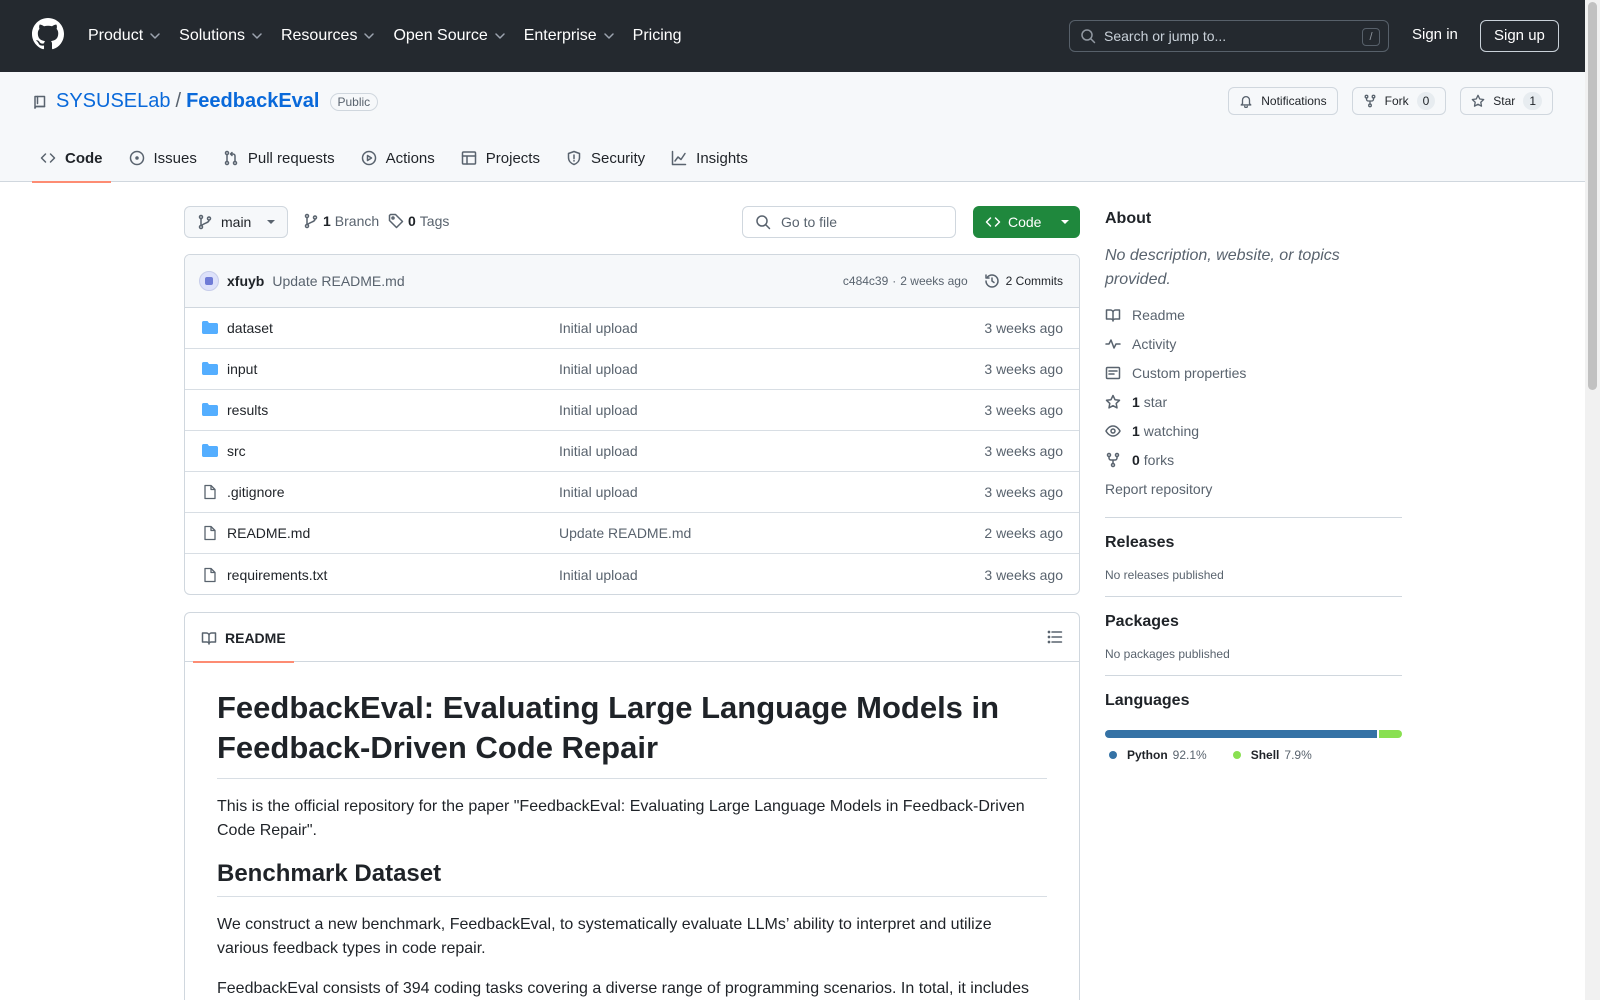 The height and width of the screenshot is (1000, 1600). Describe the element at coordinates (271, 222) in the screenshot. I see `caret-down-icon` at that location.